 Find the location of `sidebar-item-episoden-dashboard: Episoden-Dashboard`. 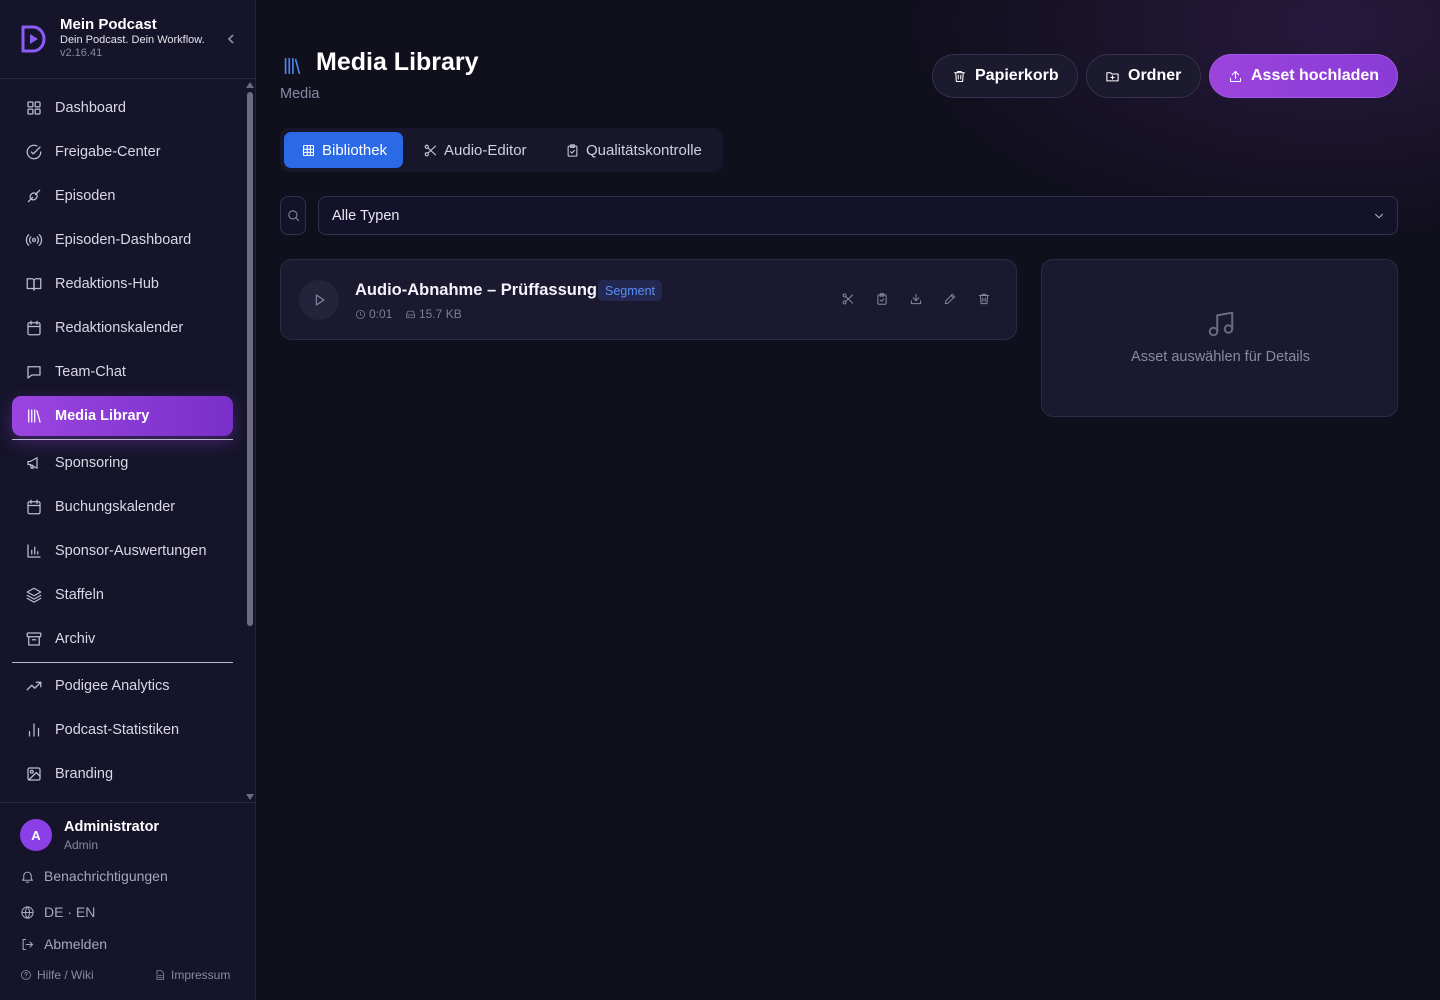

sidebar-item-episoden-dashboard: Episoden-Dashboard is located at coordinates (122, 240).